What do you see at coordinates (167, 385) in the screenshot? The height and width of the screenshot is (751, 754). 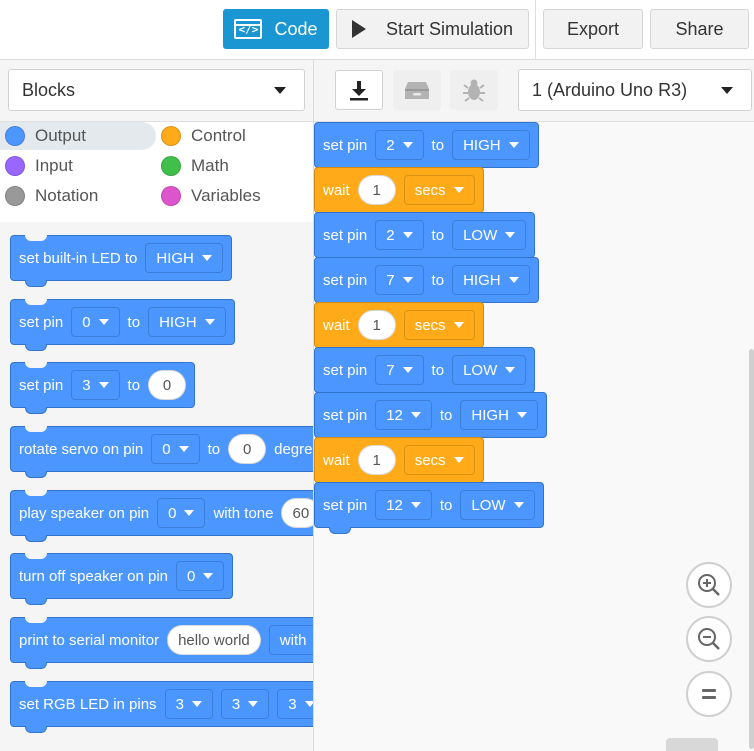 I see `value-input: 0` at bounding box center [167, 385].